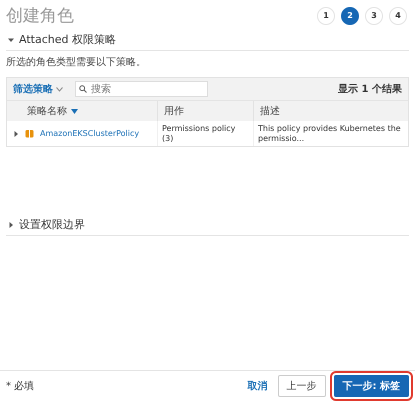 The width and height of the screenshot is (415, 403). I want to click on step-indicator: 3, so click(374, 15).